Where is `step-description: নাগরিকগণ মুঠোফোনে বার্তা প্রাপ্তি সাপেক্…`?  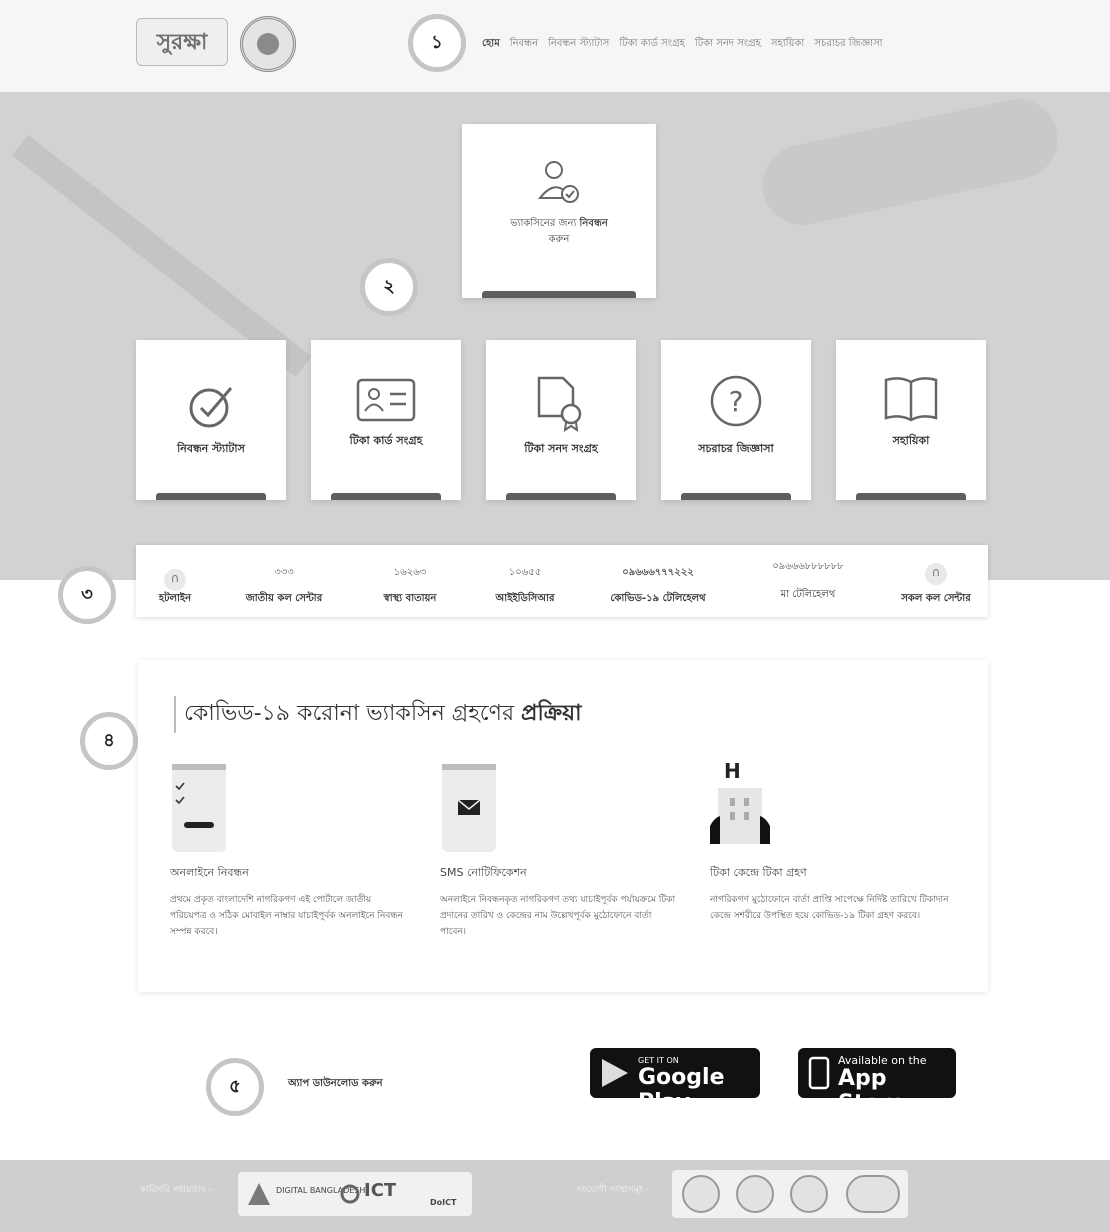
step-description: নাগরিকগণ মুঠোফোনে বার্তা প্রাপ্তি সাপেক্… is located at coordinates (829, 908).